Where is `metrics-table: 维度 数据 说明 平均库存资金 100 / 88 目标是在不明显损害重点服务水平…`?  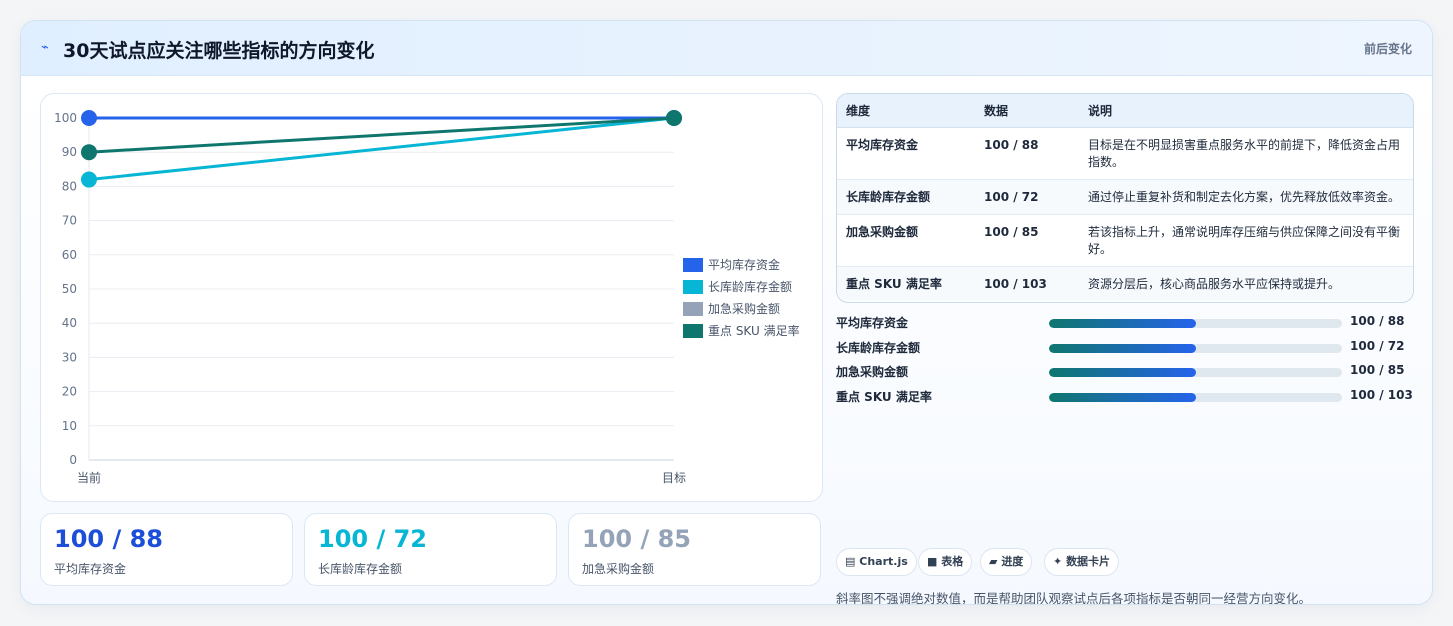
metrics-table: 维度 数据 说明 平均库存资金 100 / 88 目标是在不明显损害重点服务水平… is located at coordinates (1125, 198).